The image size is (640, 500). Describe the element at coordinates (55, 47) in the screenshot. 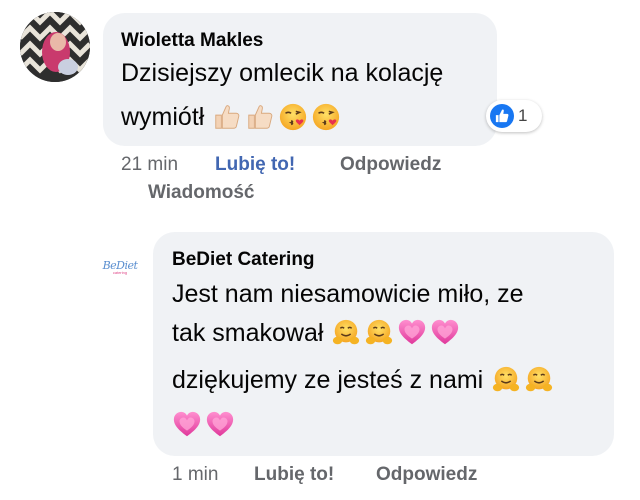

I see `avatar` at that location.